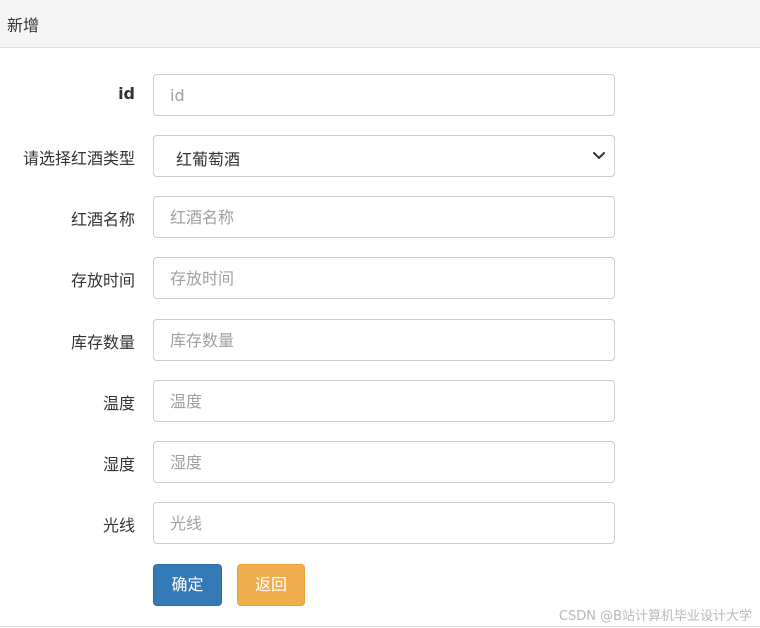 The width and height of the screenshot is (760, 628). What do you see at coordinates (102, 219) in the screenshot?
I see `wine-name-label: 红酒名称` at bounding box center [102, 219].